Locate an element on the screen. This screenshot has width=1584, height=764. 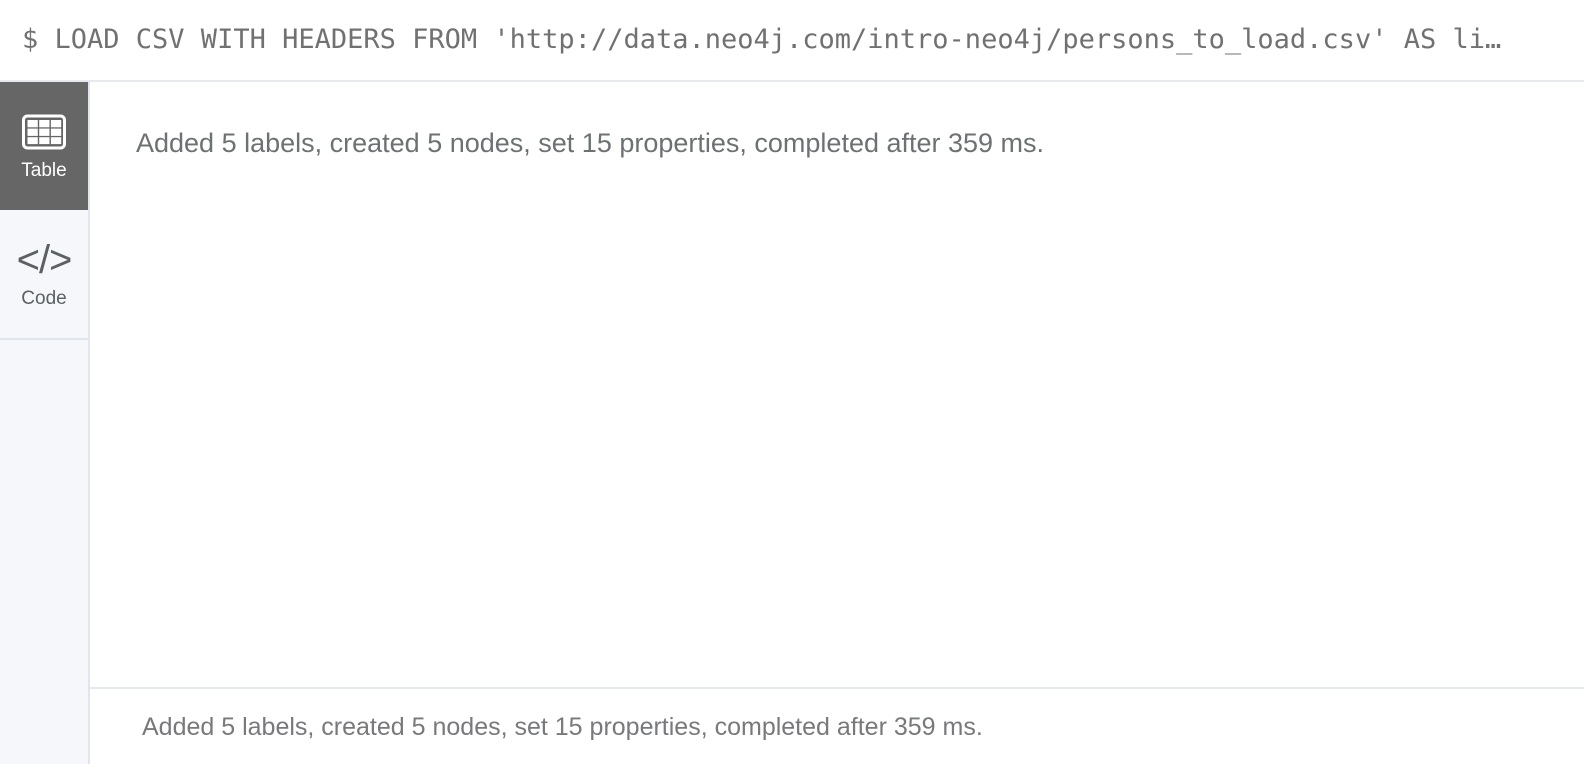
sidebar-item-table: Table is located at coordinates (44, 146).